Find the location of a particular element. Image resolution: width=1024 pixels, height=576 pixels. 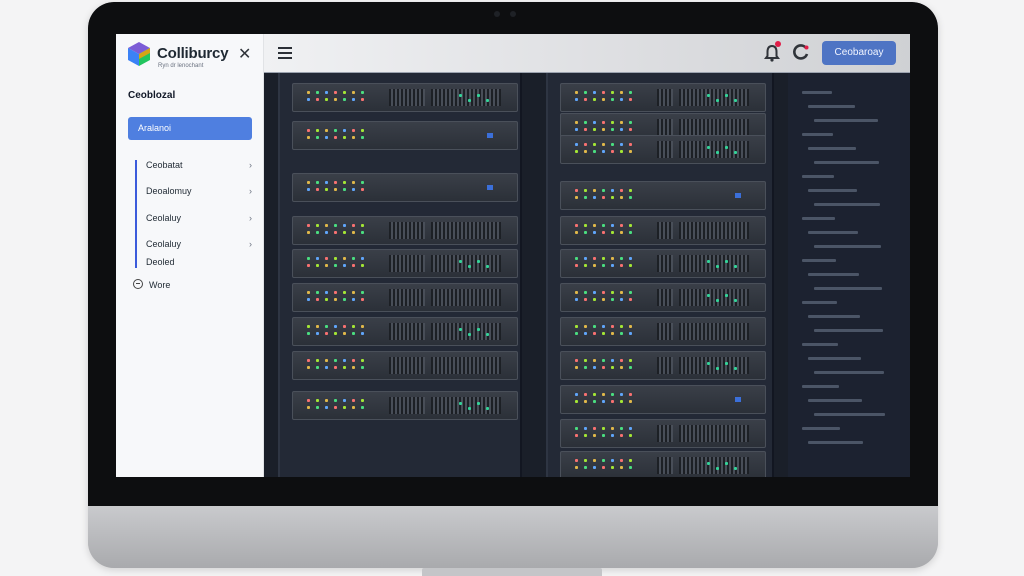

sidebar-sub-label: Deoled is located at coordinates (160, 262).